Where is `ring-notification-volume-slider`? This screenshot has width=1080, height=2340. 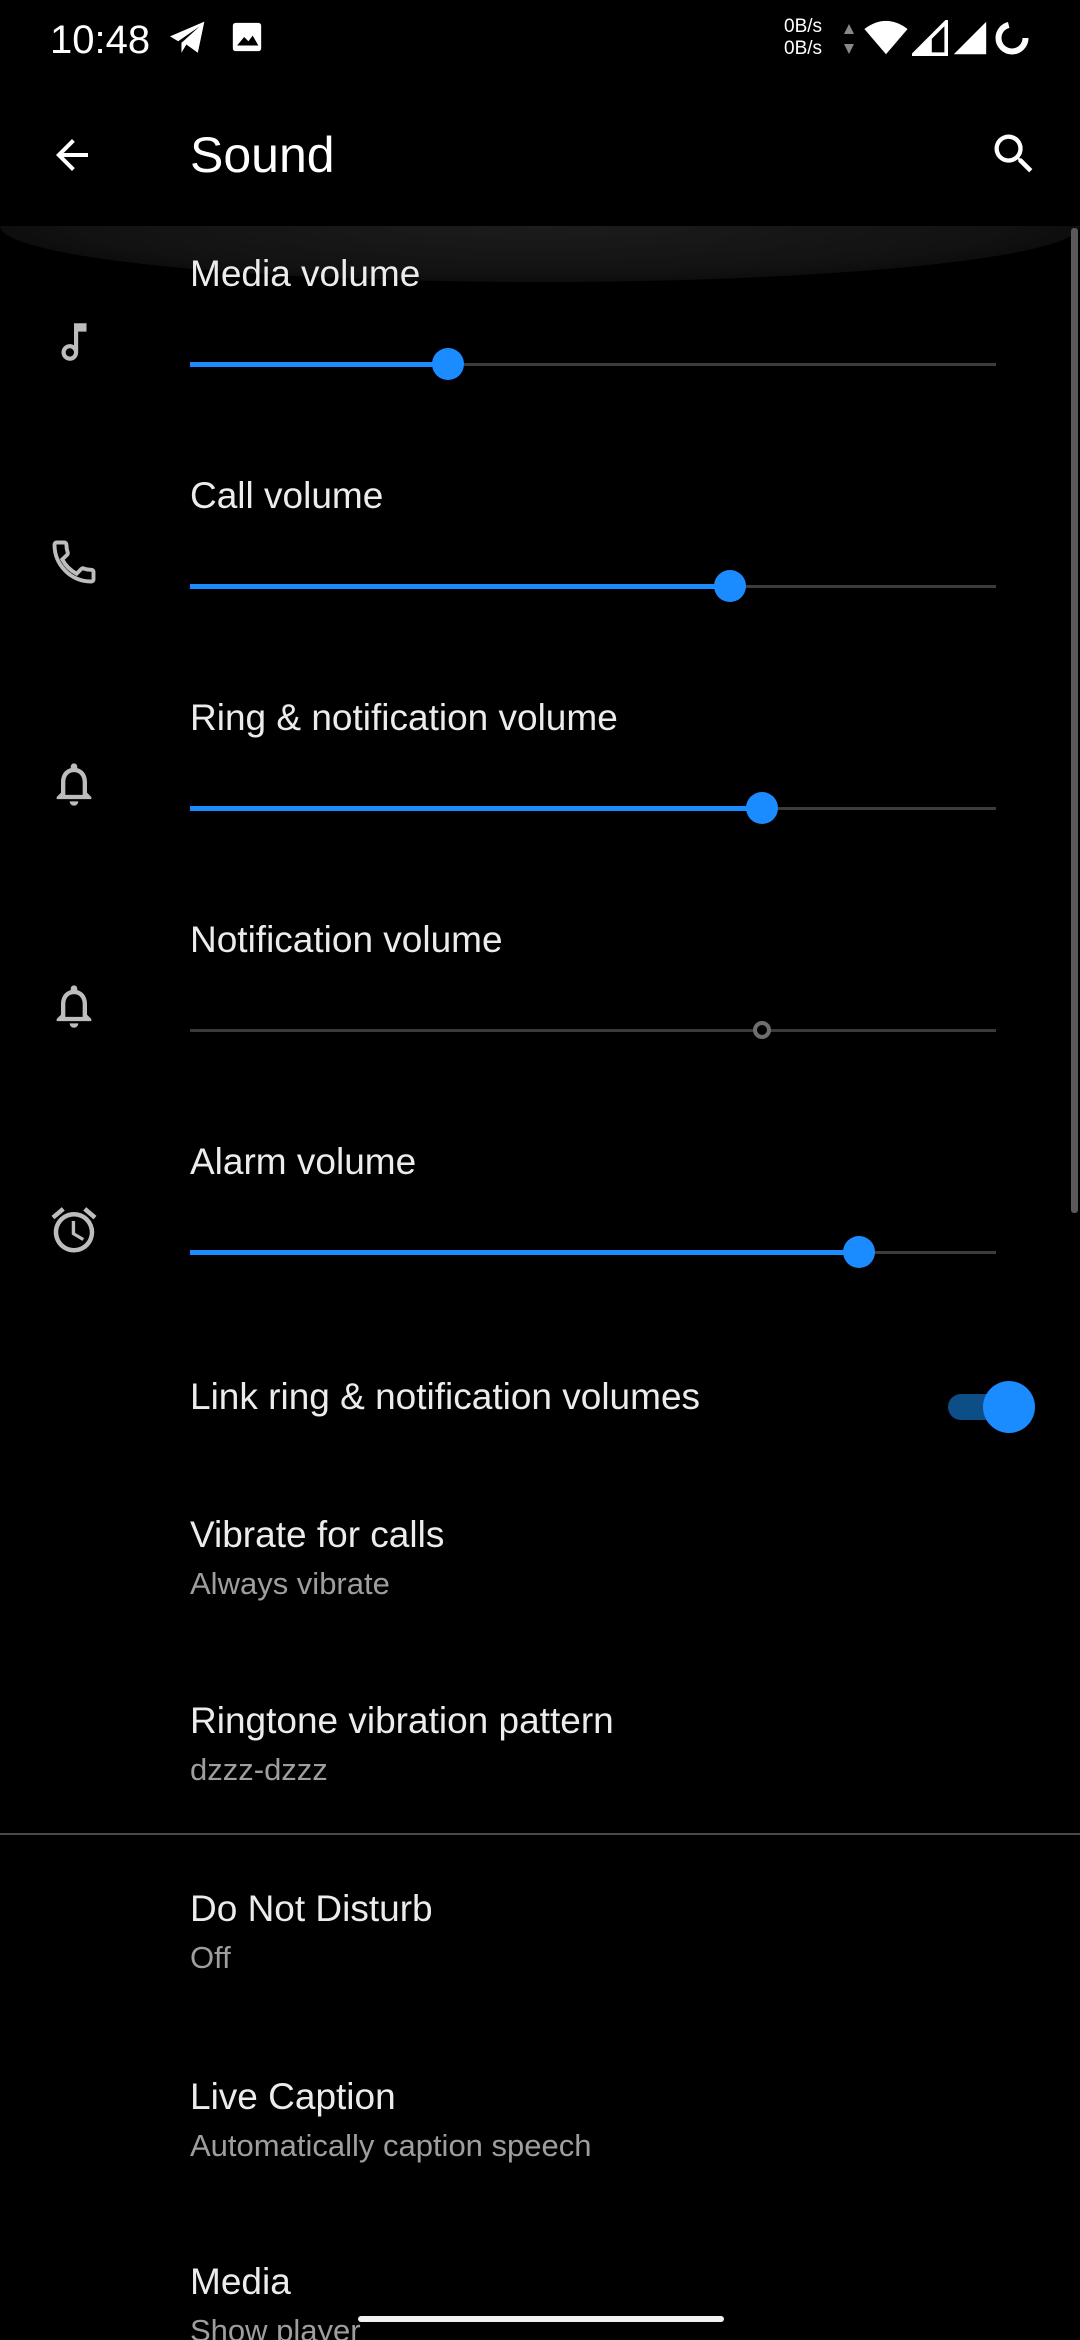 ring-notification-volume-slider is located at coordinates (593, 808).